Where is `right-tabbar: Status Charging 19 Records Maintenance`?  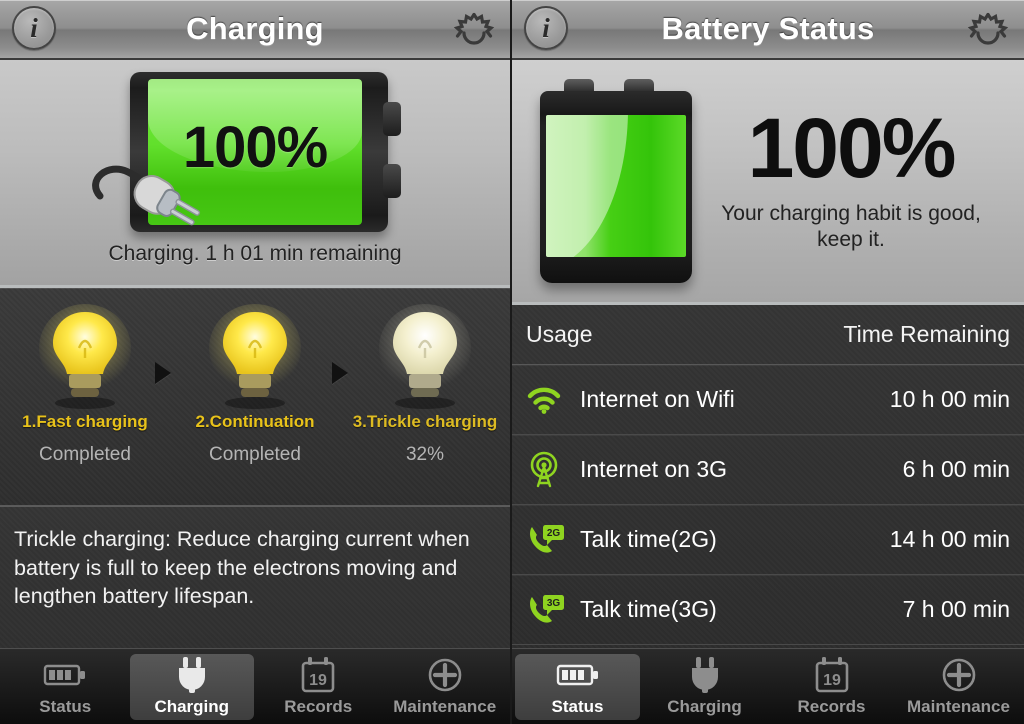 right-tabbar: Status Charging 19 Records Maintenance is located at coordinates (768, 686).